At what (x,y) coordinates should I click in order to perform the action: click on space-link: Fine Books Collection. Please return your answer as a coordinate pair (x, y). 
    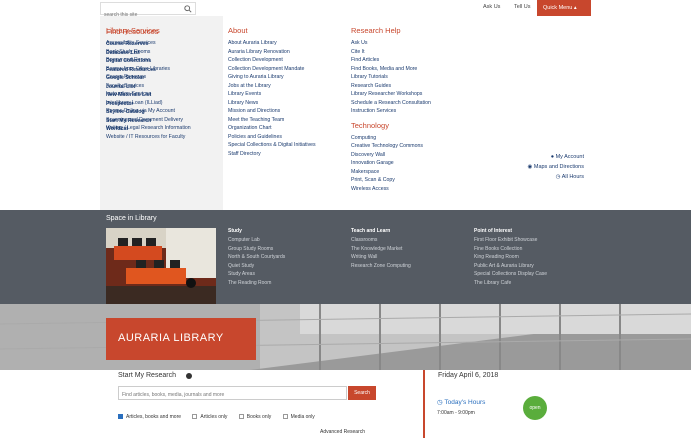
    Looking at the image, I should click on (510, 249).